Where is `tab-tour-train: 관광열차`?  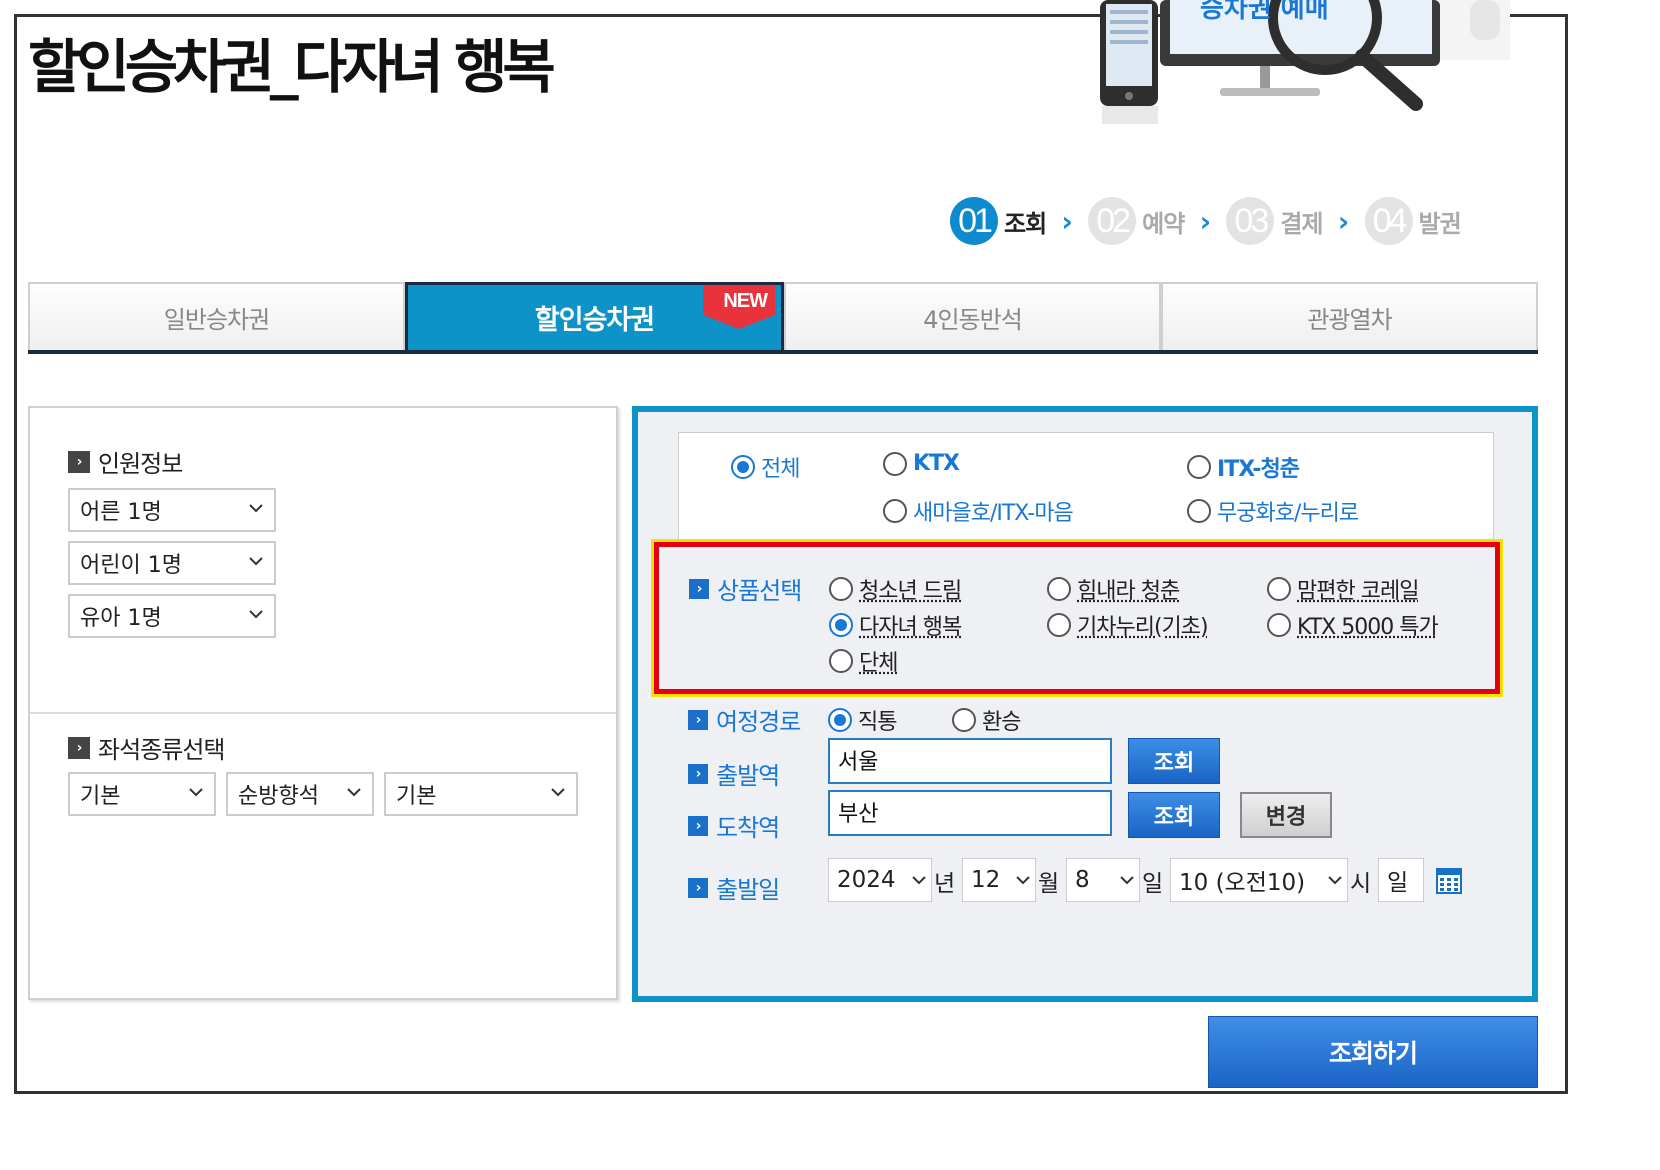 tab-tour-train: 관광열차 is located at coordinates (1349, 316).